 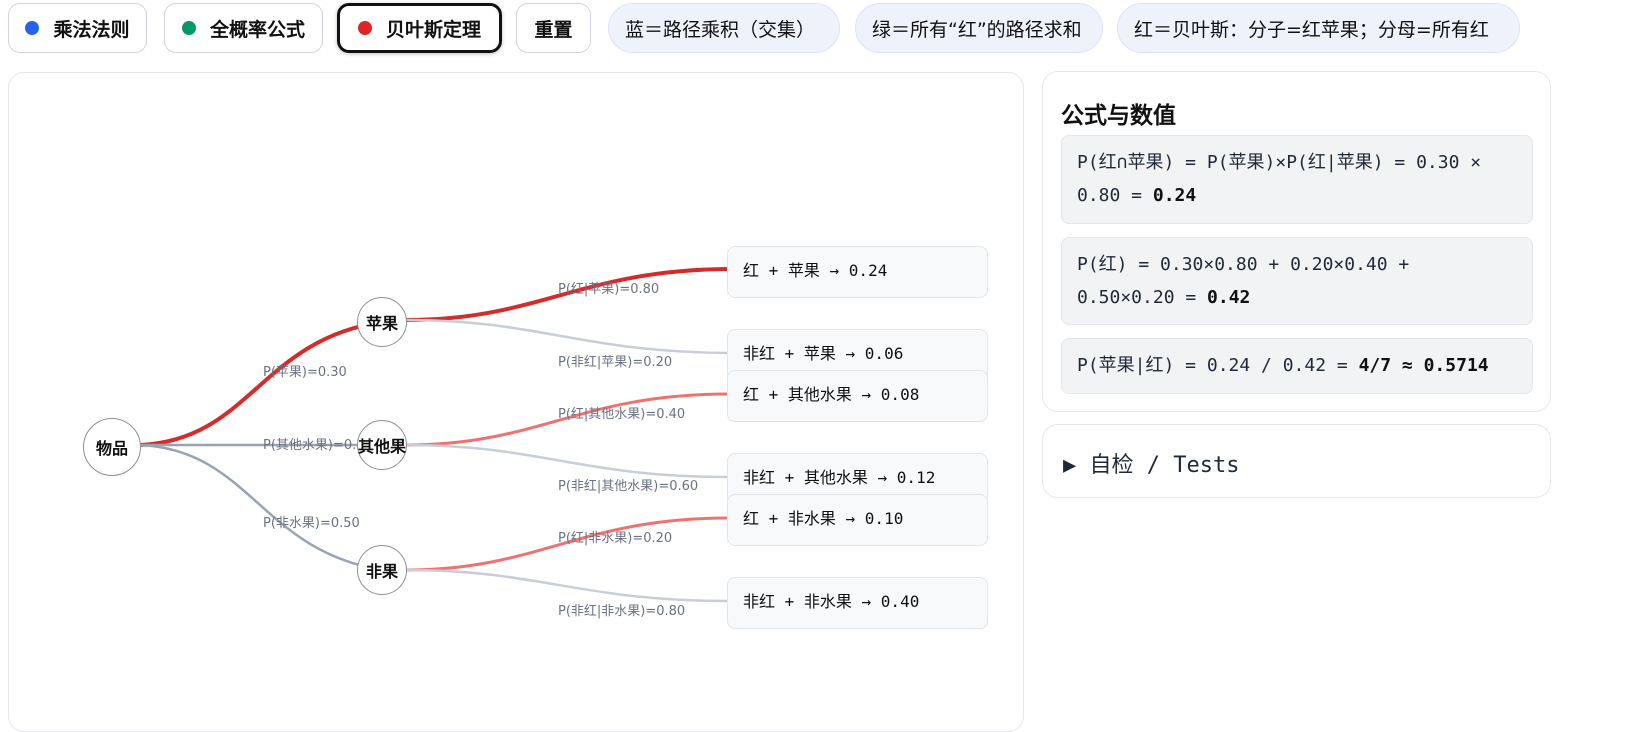 What do you see at coordinates (91, 29) in the screenshot?
I see `multiplication-rule-label: 乘法法则` at bounding box center [91, 29].